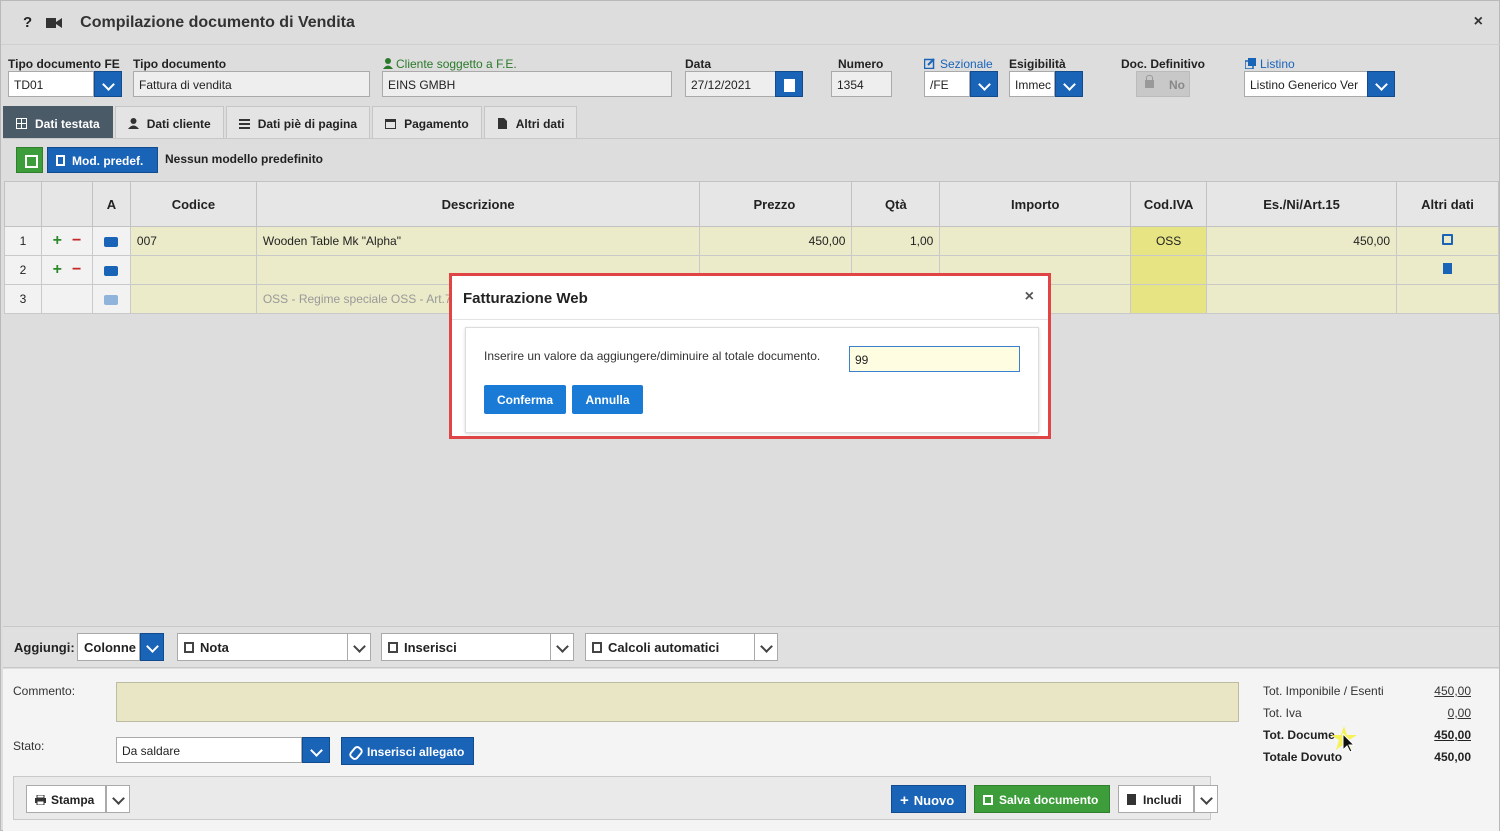 This screenshot has width=1500, height=831. What do you see at coordinates (102, 160) in the screenshot?
I see `mod-predef-button: Mod. predef.` at bounding box center [102, 160].